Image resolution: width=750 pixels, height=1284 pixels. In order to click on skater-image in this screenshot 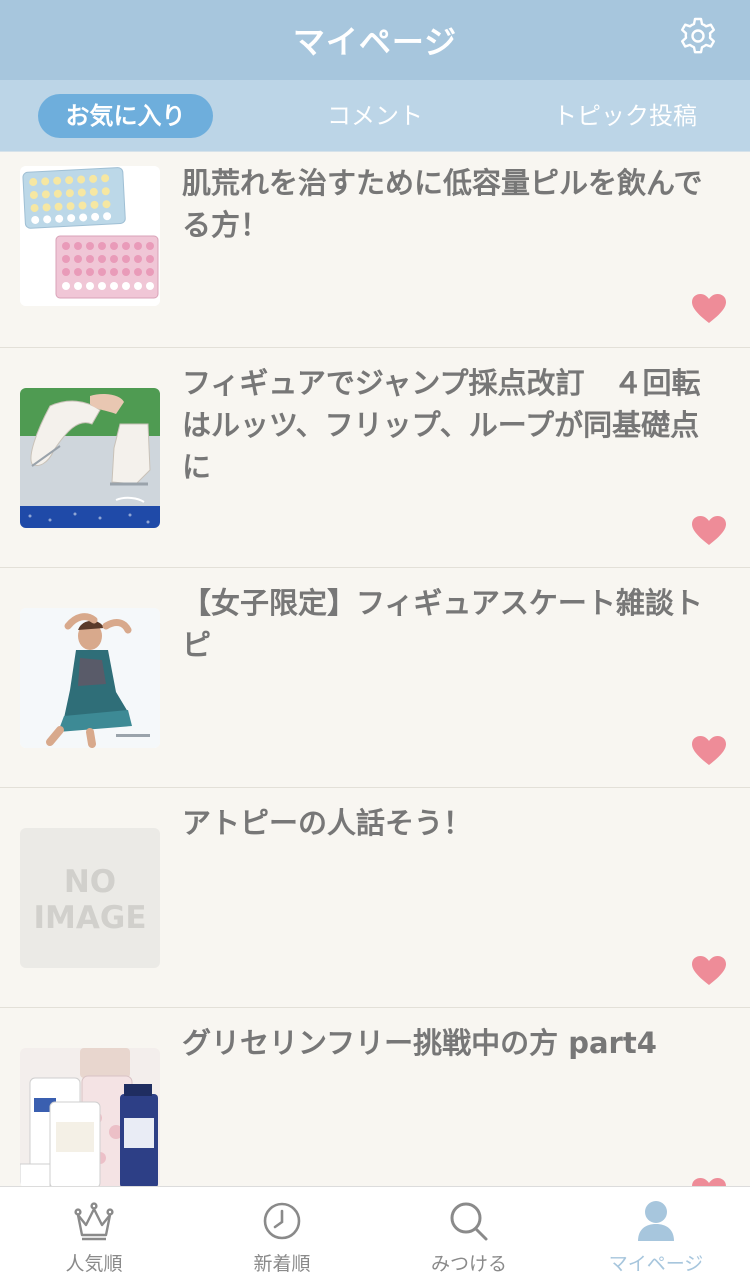, I will do `click(90, 678)`.